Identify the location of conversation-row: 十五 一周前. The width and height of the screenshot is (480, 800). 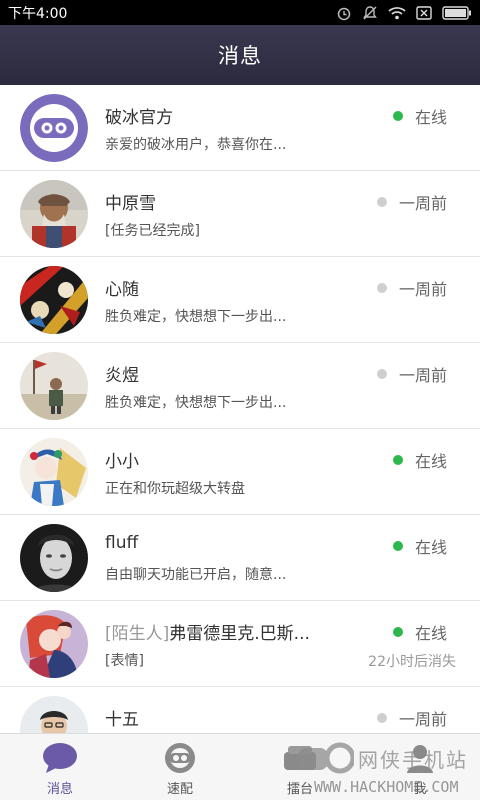
(240, 710).